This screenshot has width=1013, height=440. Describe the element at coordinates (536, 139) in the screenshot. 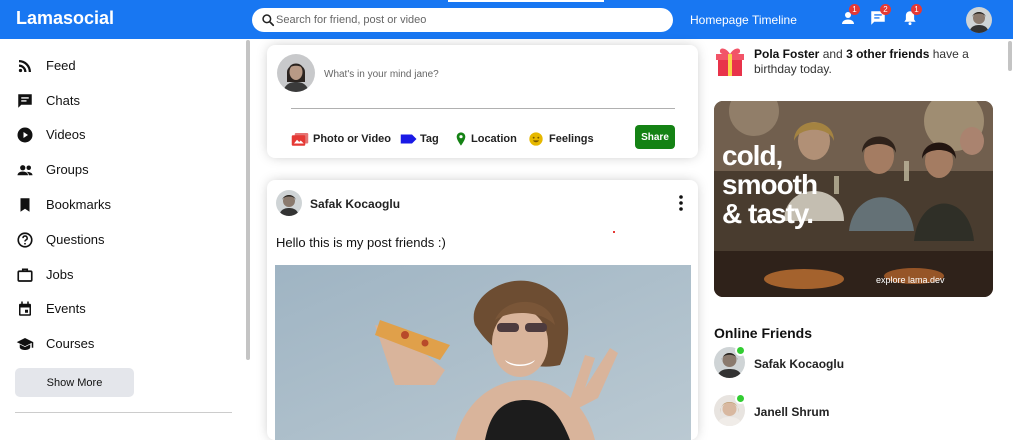

I see `emoji-emotions-icon` at that location.